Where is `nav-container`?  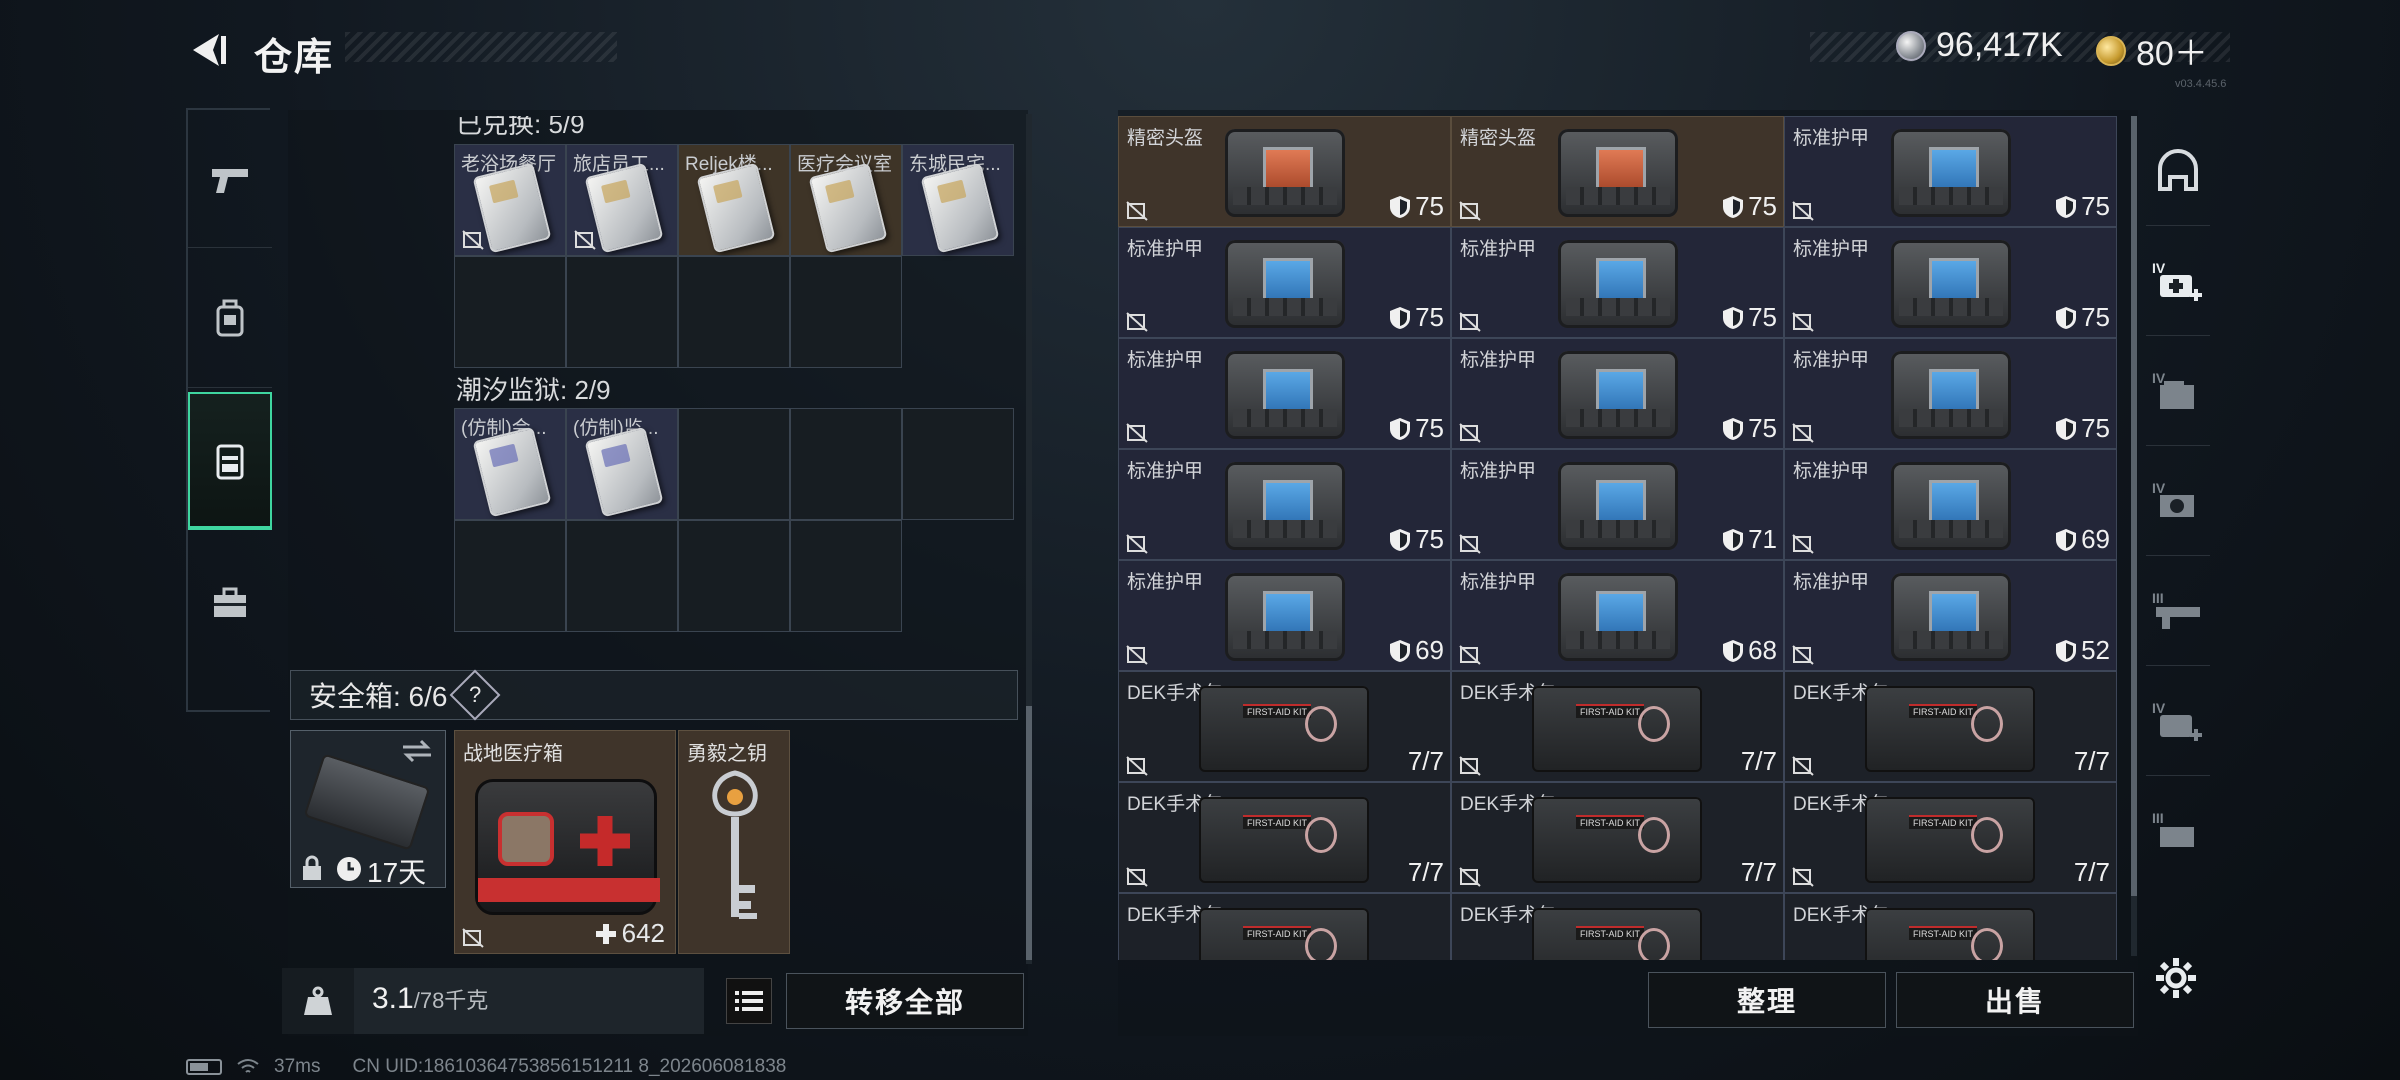 nav-container is located at coordinates (230, 461).